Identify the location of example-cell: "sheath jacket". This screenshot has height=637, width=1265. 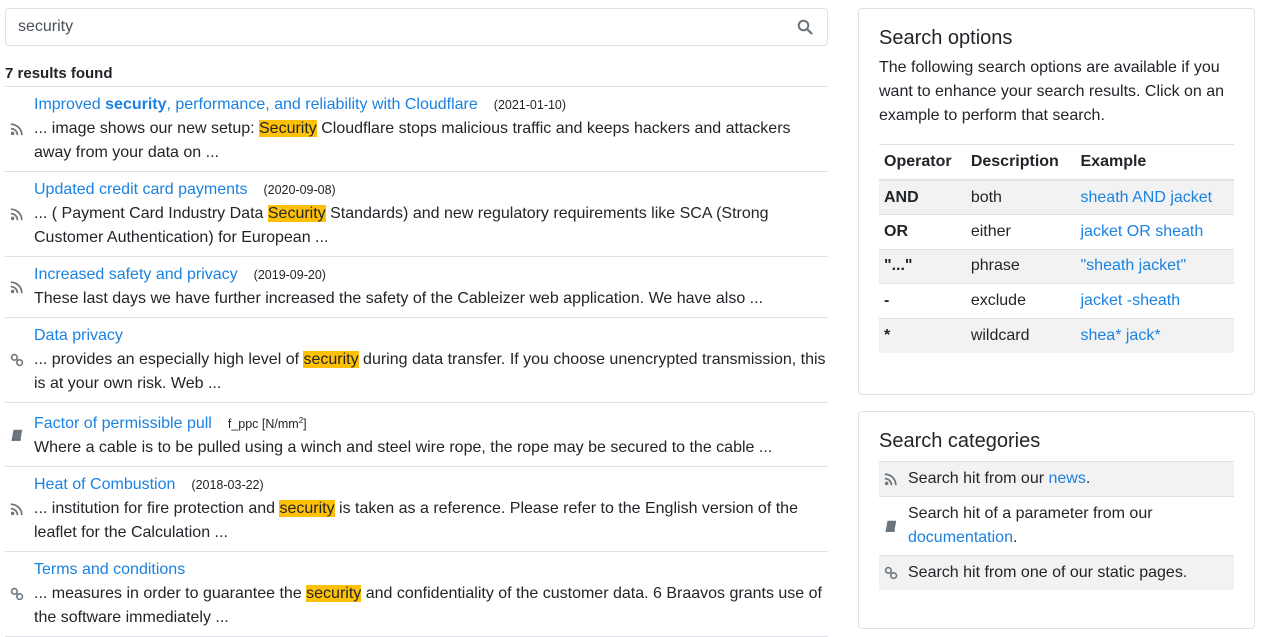
(1154, 266).